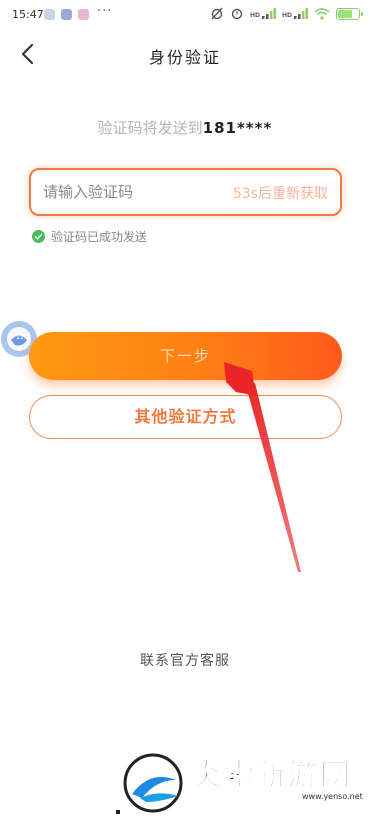 This screenshot has width=370, height=822. Describe the element at coordinates (185, 356) in the screenshot. I see `next-step-button: 下一步` at that location.